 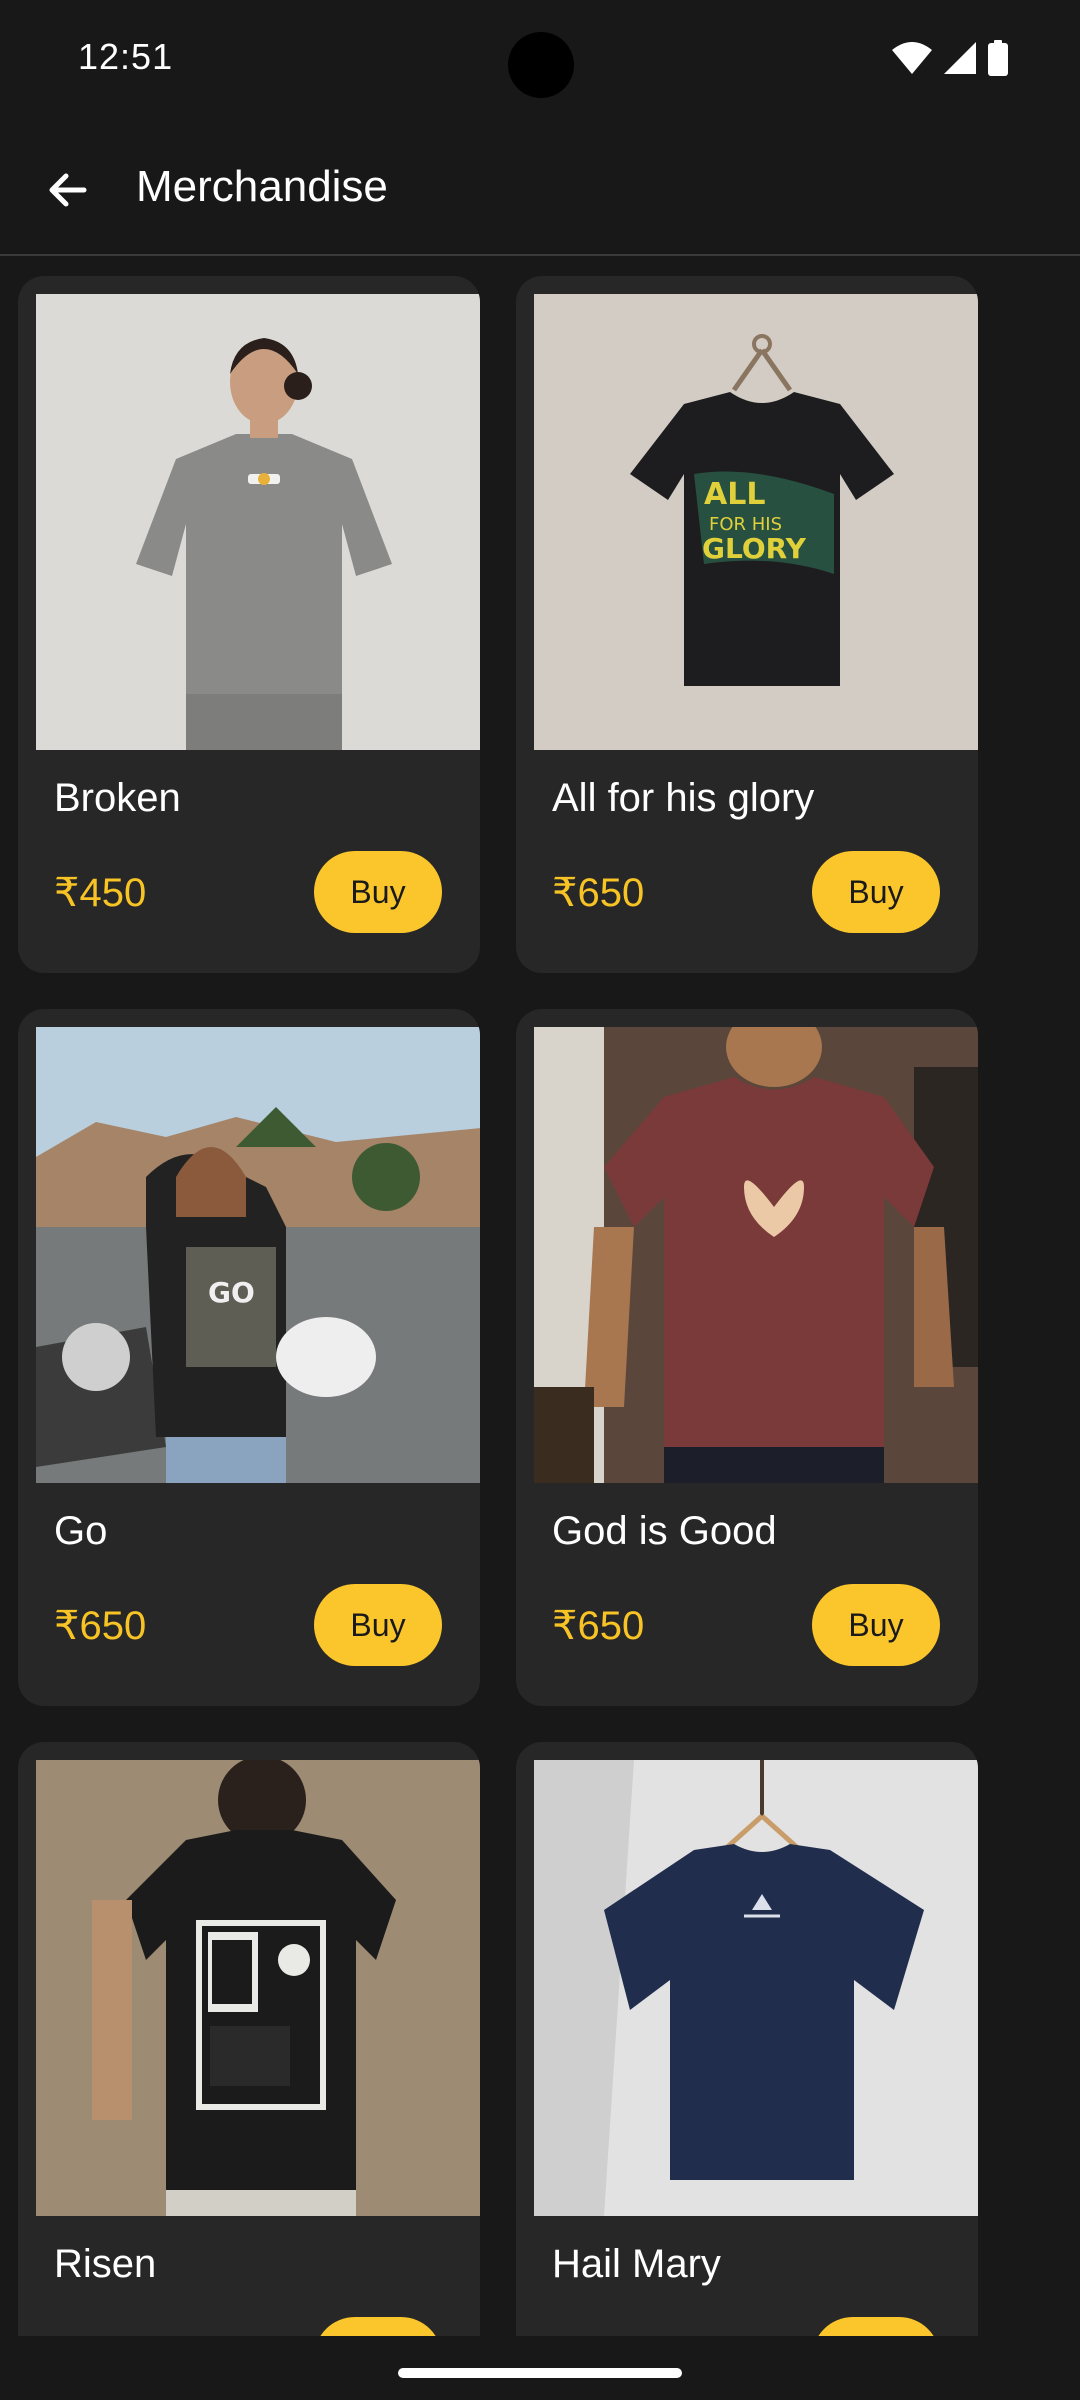 I want to click on camera-cutout, so click(x=541, y=65).